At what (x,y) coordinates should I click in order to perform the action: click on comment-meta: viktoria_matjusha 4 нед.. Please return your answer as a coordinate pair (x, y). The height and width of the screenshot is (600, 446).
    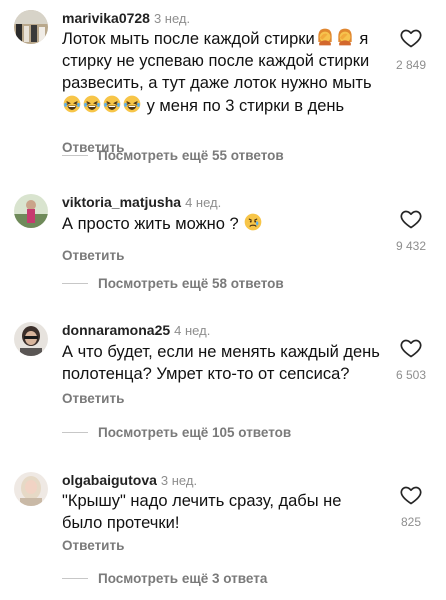
    Looking at the image, I should click on (141, 202).